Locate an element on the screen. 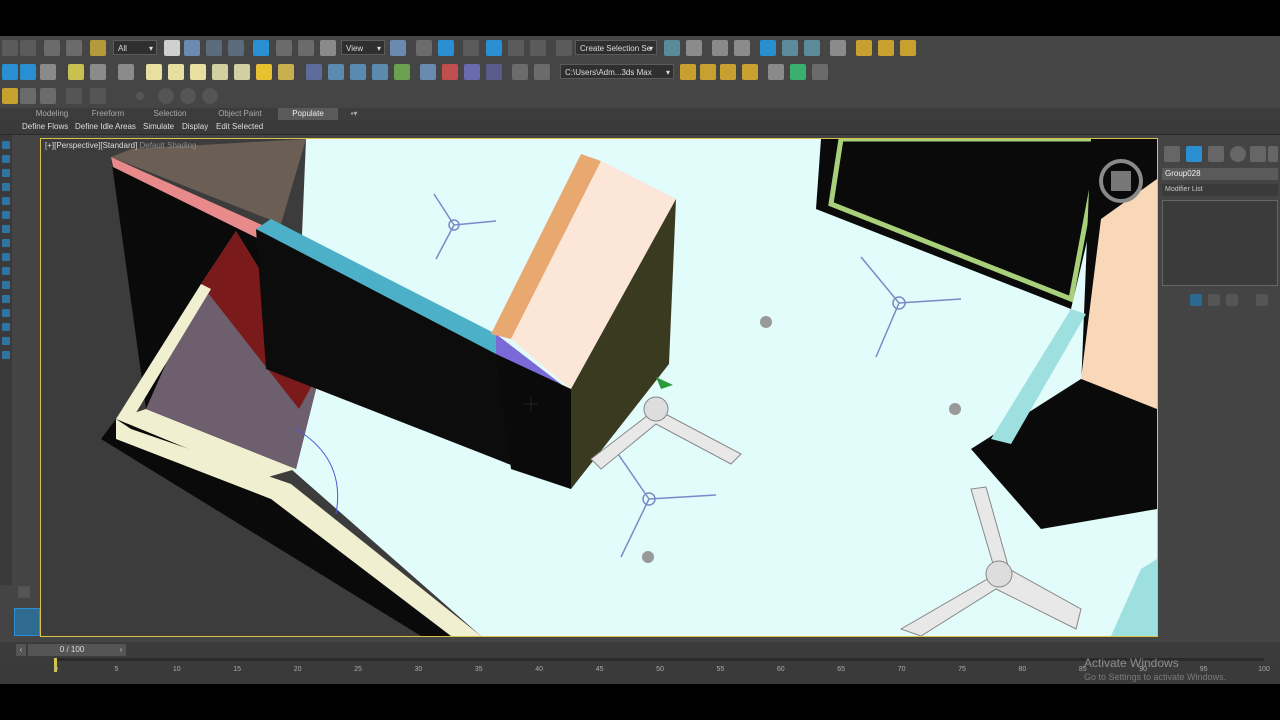 The height and width of the screenshot is (720, 1280). tab-freeform: Freeform is located at coordinates (108, 114).